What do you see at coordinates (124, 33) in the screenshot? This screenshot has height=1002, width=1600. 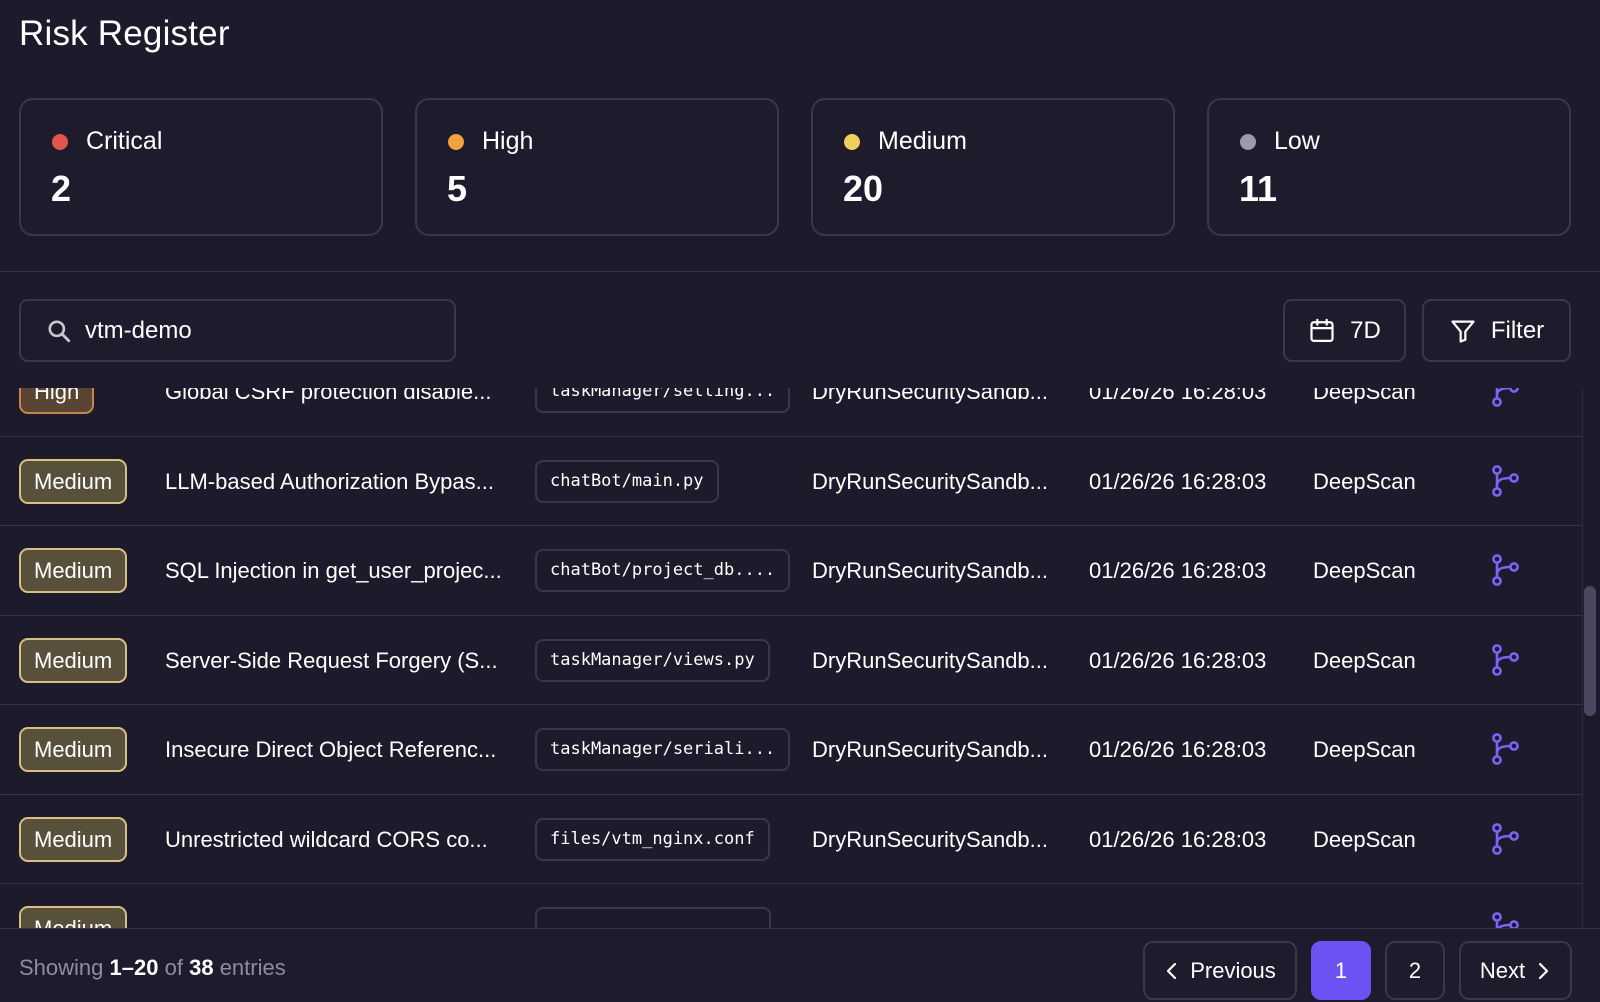 I see `page-title: Risk Register` at bounding box center [124, 33].